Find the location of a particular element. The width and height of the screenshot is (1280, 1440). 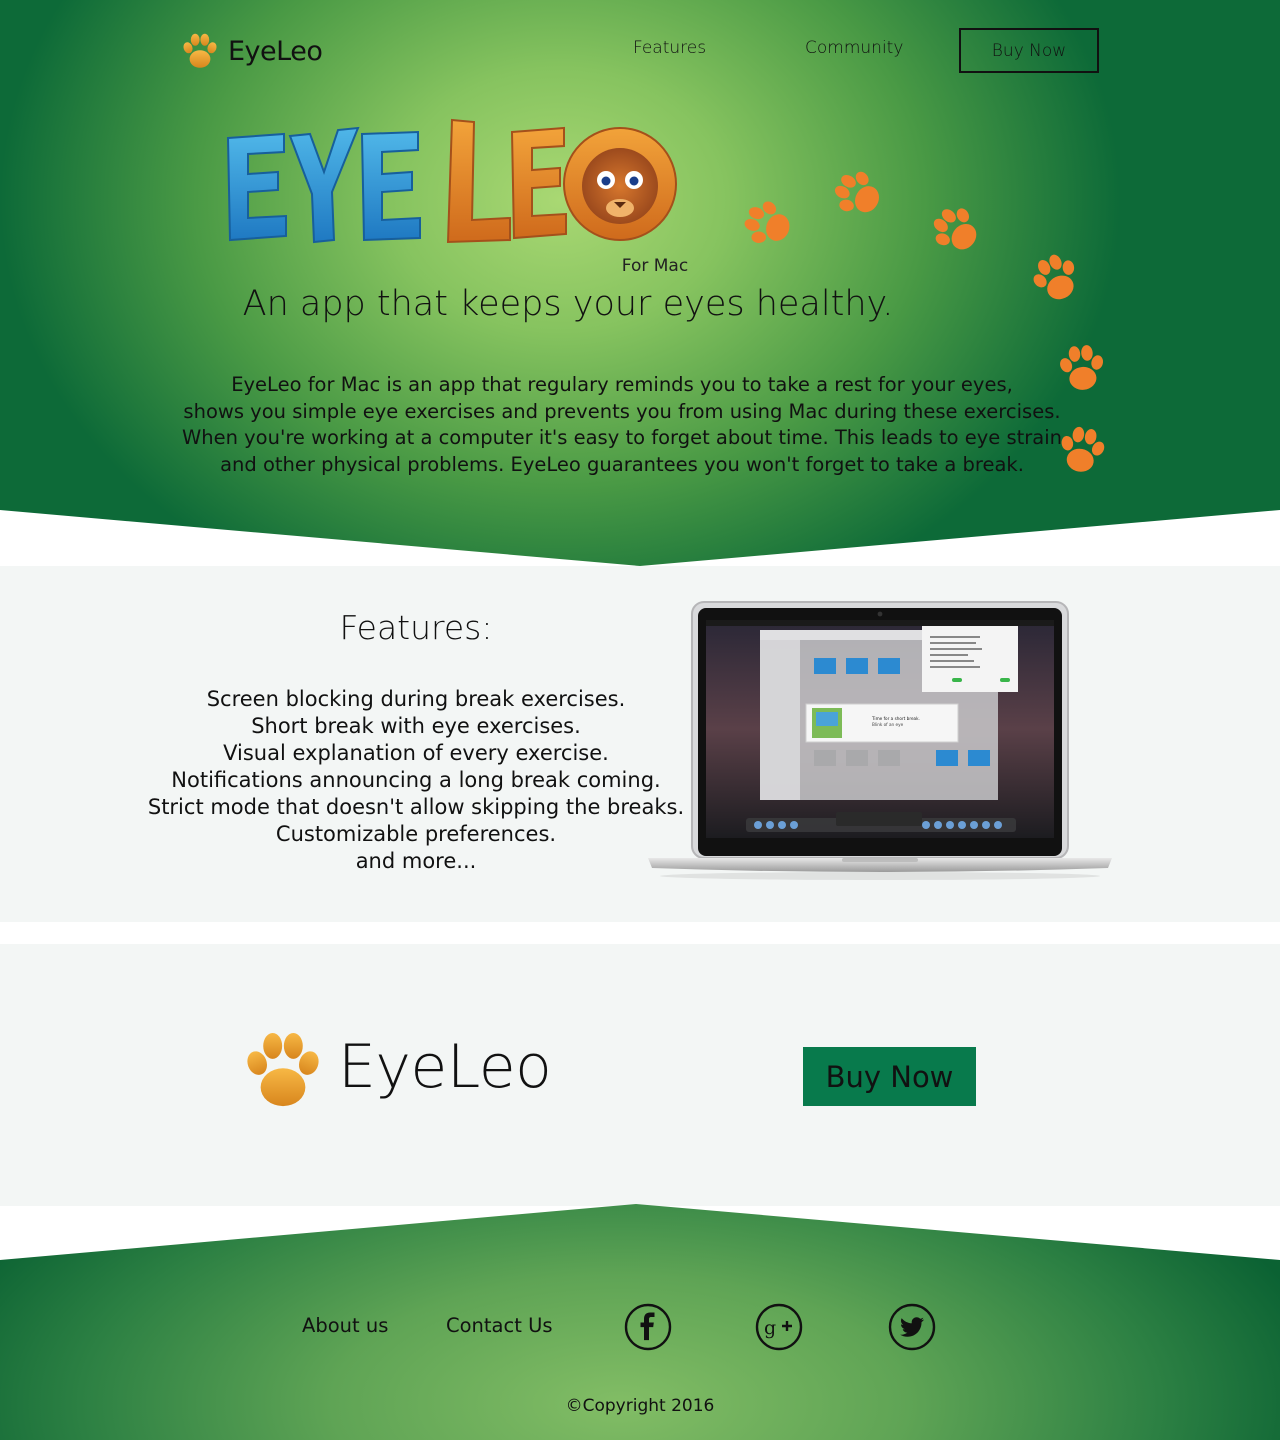

eyeleo-wordmark-logo is located at coordinates (451, 181).